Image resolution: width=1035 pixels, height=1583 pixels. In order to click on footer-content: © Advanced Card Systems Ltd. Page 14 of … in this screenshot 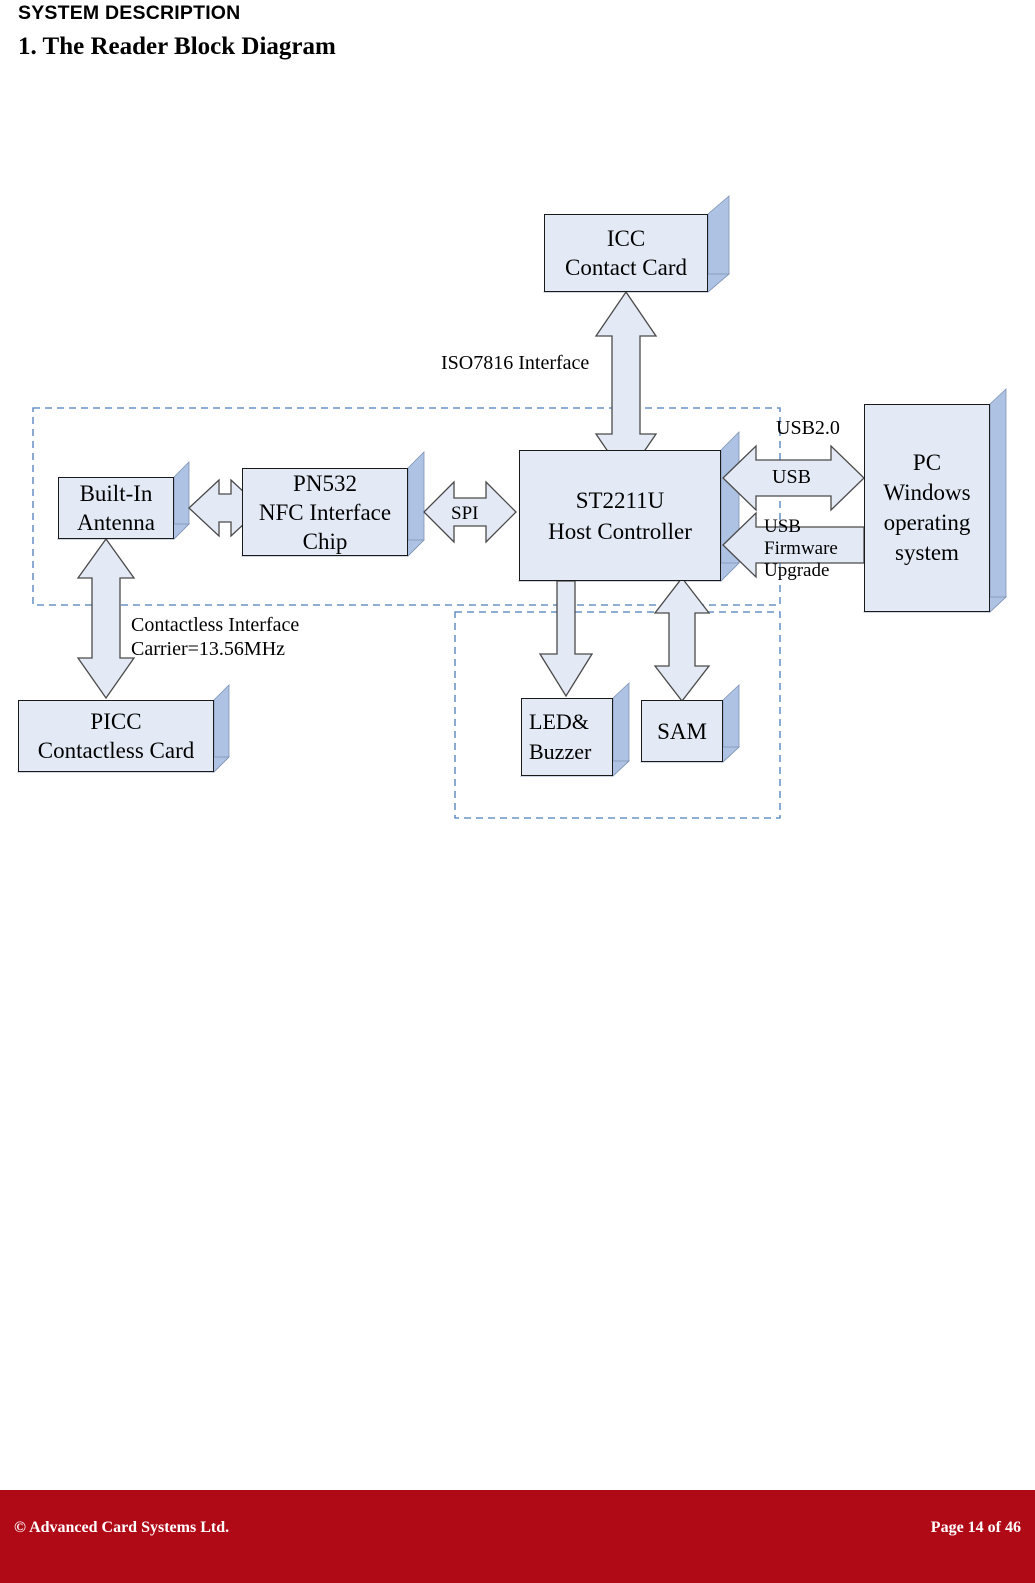, I will do `click(517, 1528)`.